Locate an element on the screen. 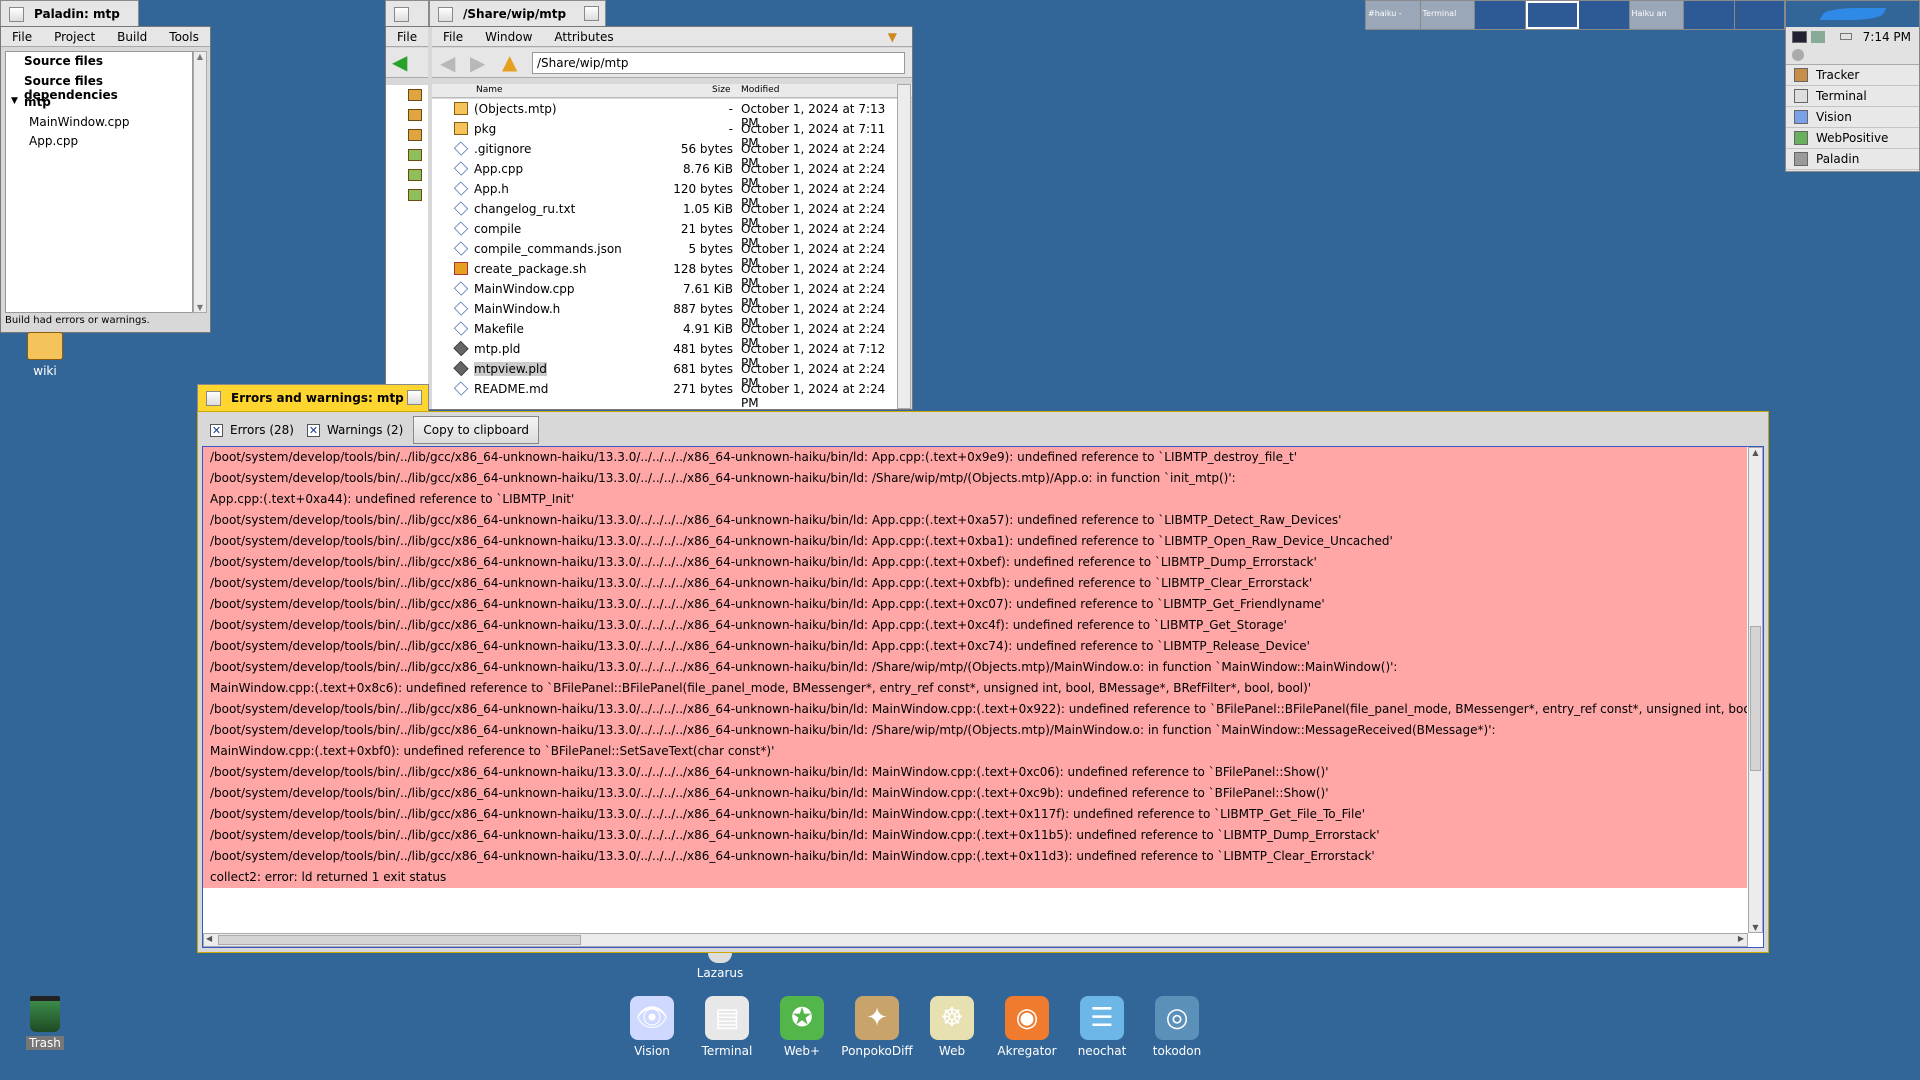 This screenshot has width=1920, height=1080. nav-back-icon: ◀ is located at coordinates (447, 63).